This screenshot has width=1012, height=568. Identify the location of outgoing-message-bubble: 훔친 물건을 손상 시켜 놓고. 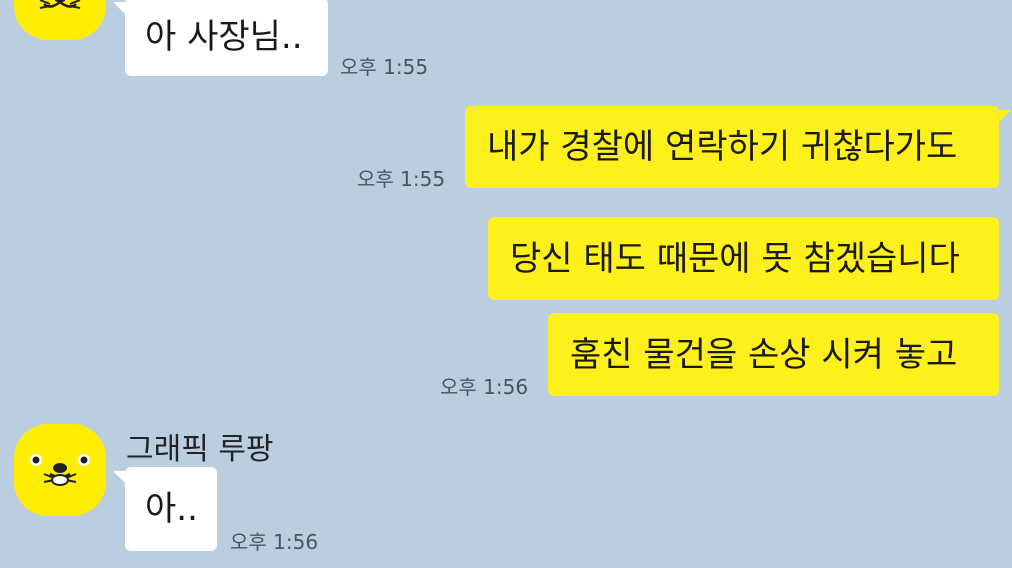
(773, 354).